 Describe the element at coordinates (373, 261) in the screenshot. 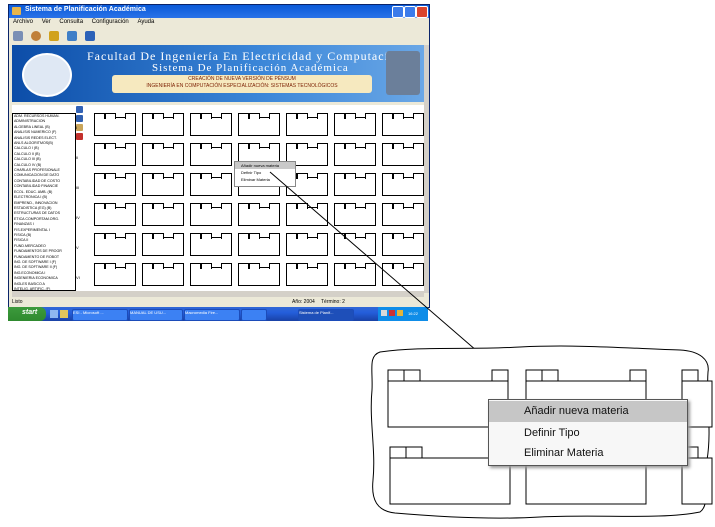

I see `callout-line` at that location.